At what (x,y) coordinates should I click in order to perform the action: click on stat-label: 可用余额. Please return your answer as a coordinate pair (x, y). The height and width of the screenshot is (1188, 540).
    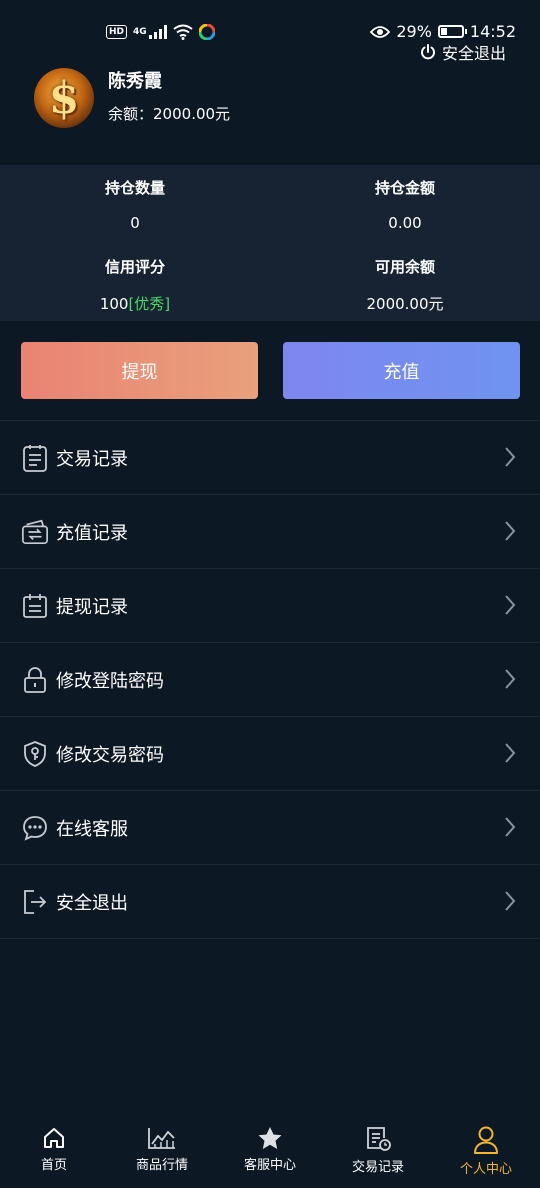
    Looking at the image, I should click on (404, 267).